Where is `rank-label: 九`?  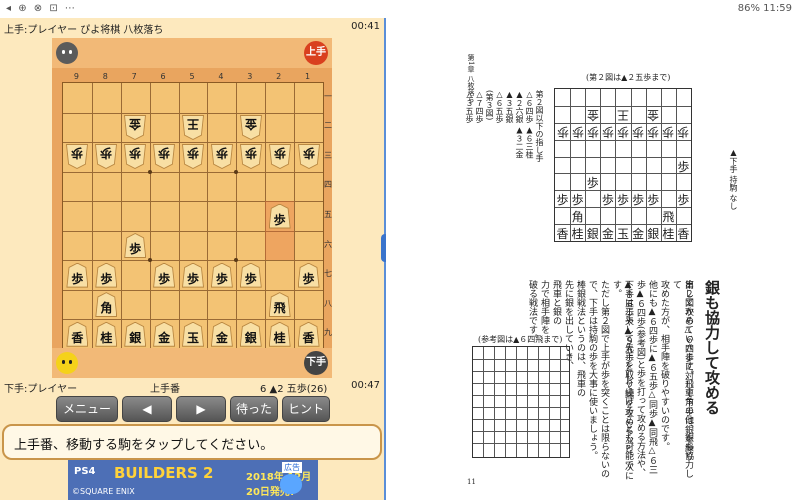
rank-label: 九 is located at coordinates (328, 333).